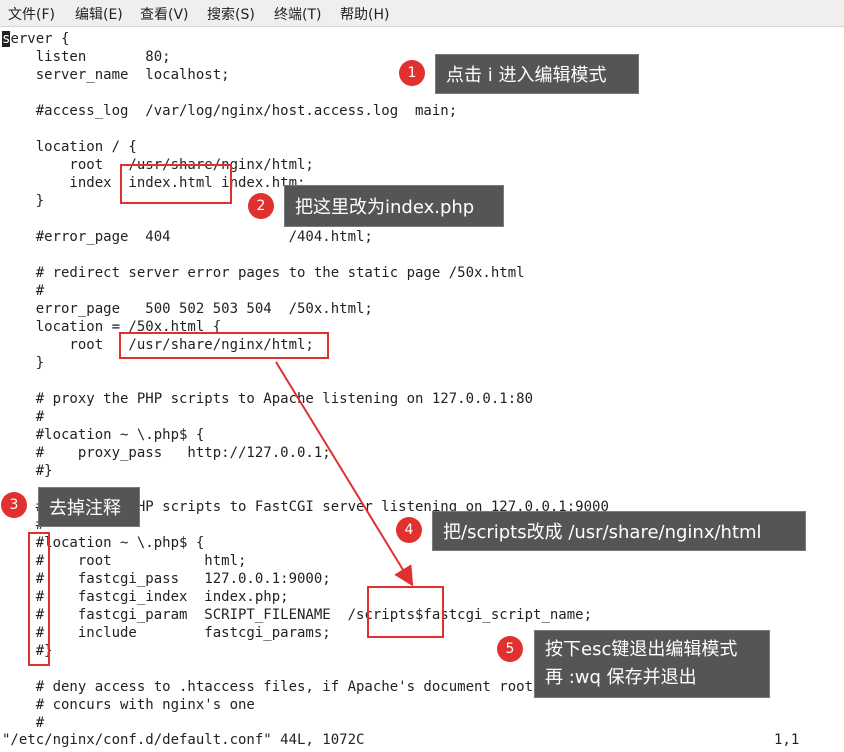 This screenshot has width=844, height=752. Describe the element at coordinates (103, 435) in the screenshot. I see `code-line: #location ~ \.php$ {` at that location.